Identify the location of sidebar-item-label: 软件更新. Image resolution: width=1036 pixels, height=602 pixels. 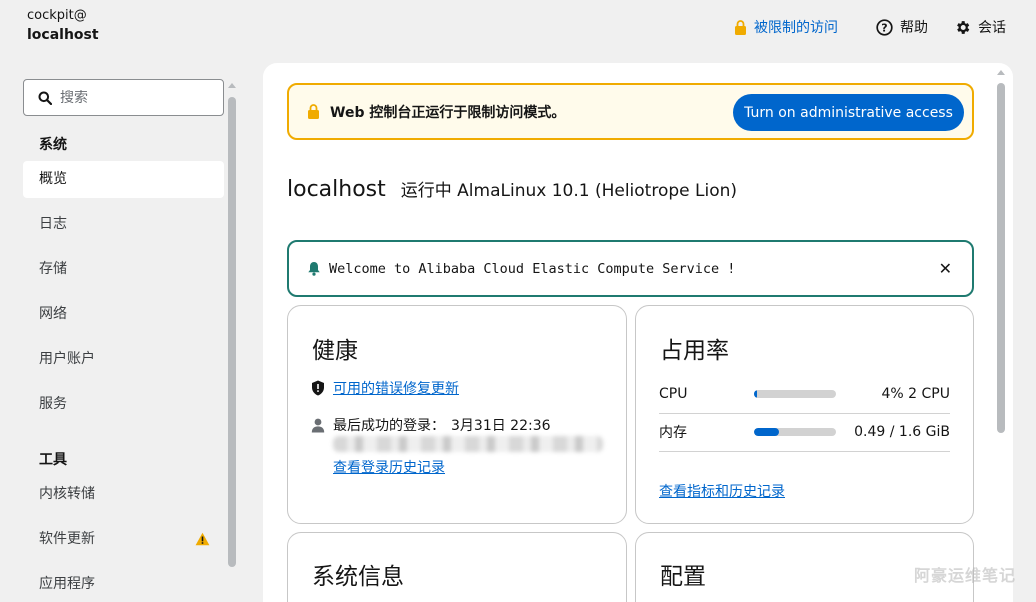
(67, 539).